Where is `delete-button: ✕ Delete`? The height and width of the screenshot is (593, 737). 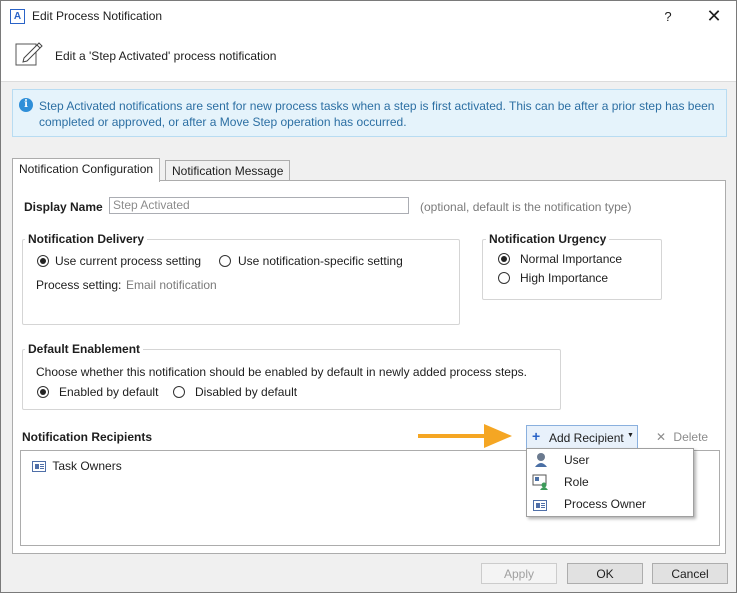 delete-button: ✕ Delete is located at coordinates (682, 437).